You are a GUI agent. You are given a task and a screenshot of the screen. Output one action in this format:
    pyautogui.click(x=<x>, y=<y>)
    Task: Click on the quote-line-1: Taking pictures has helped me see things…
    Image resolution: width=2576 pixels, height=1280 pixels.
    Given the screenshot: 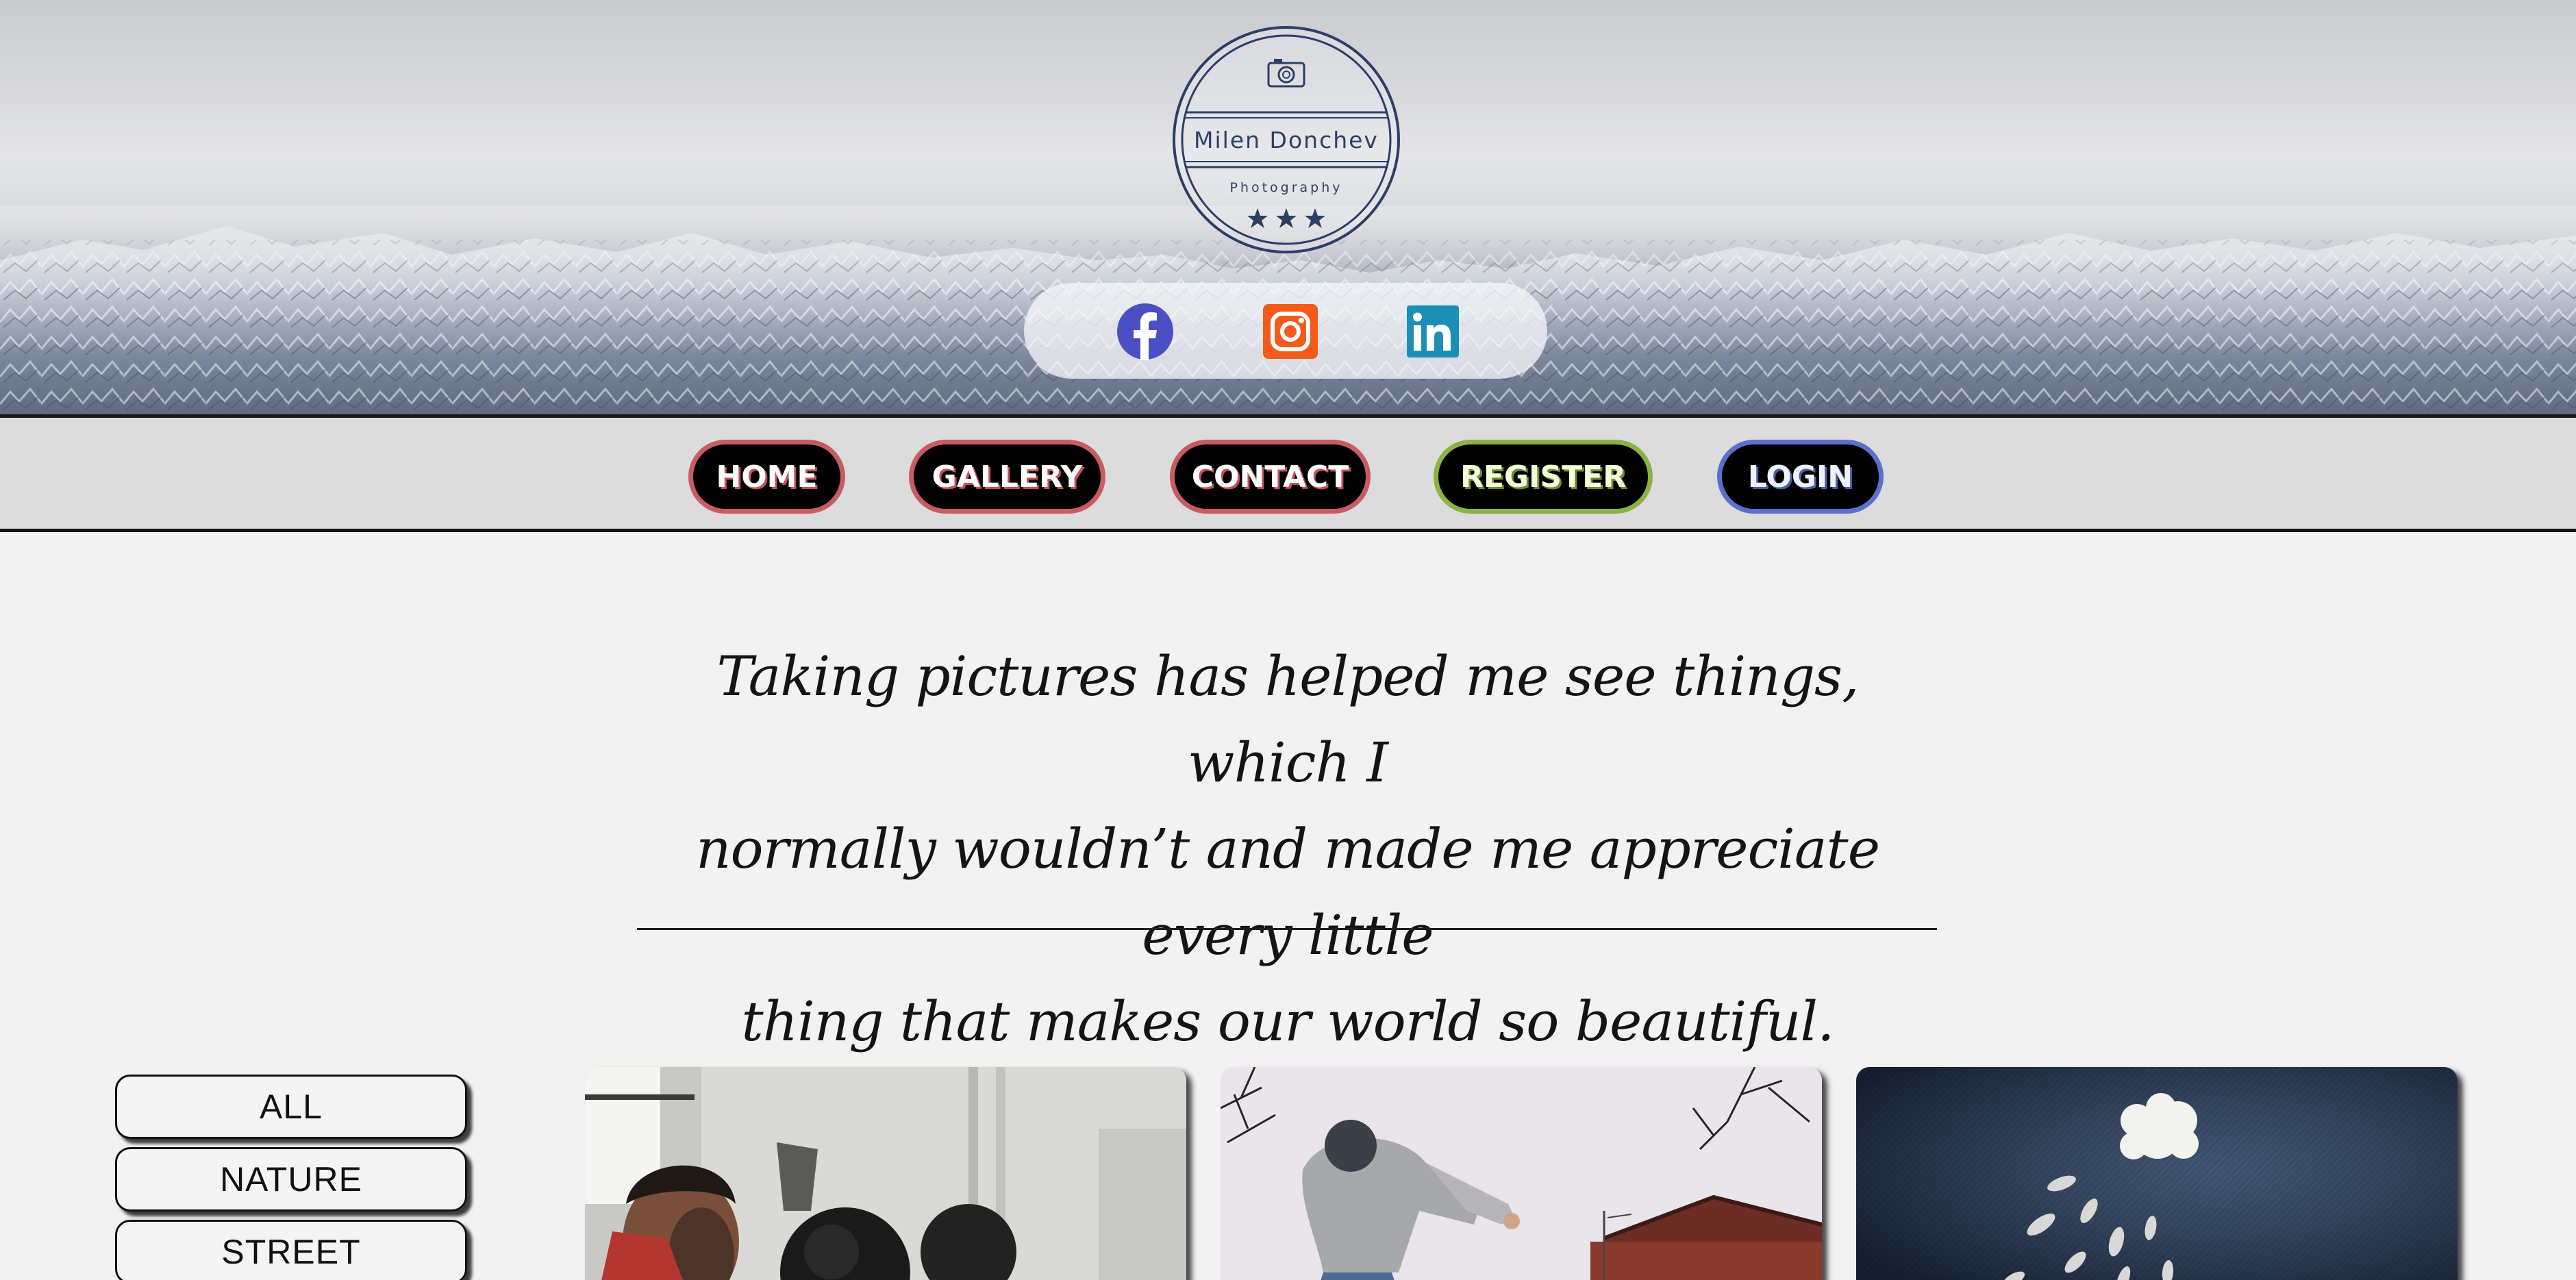 What is the action you would take?
    pyautogui.click(x=1287, y=719)
    